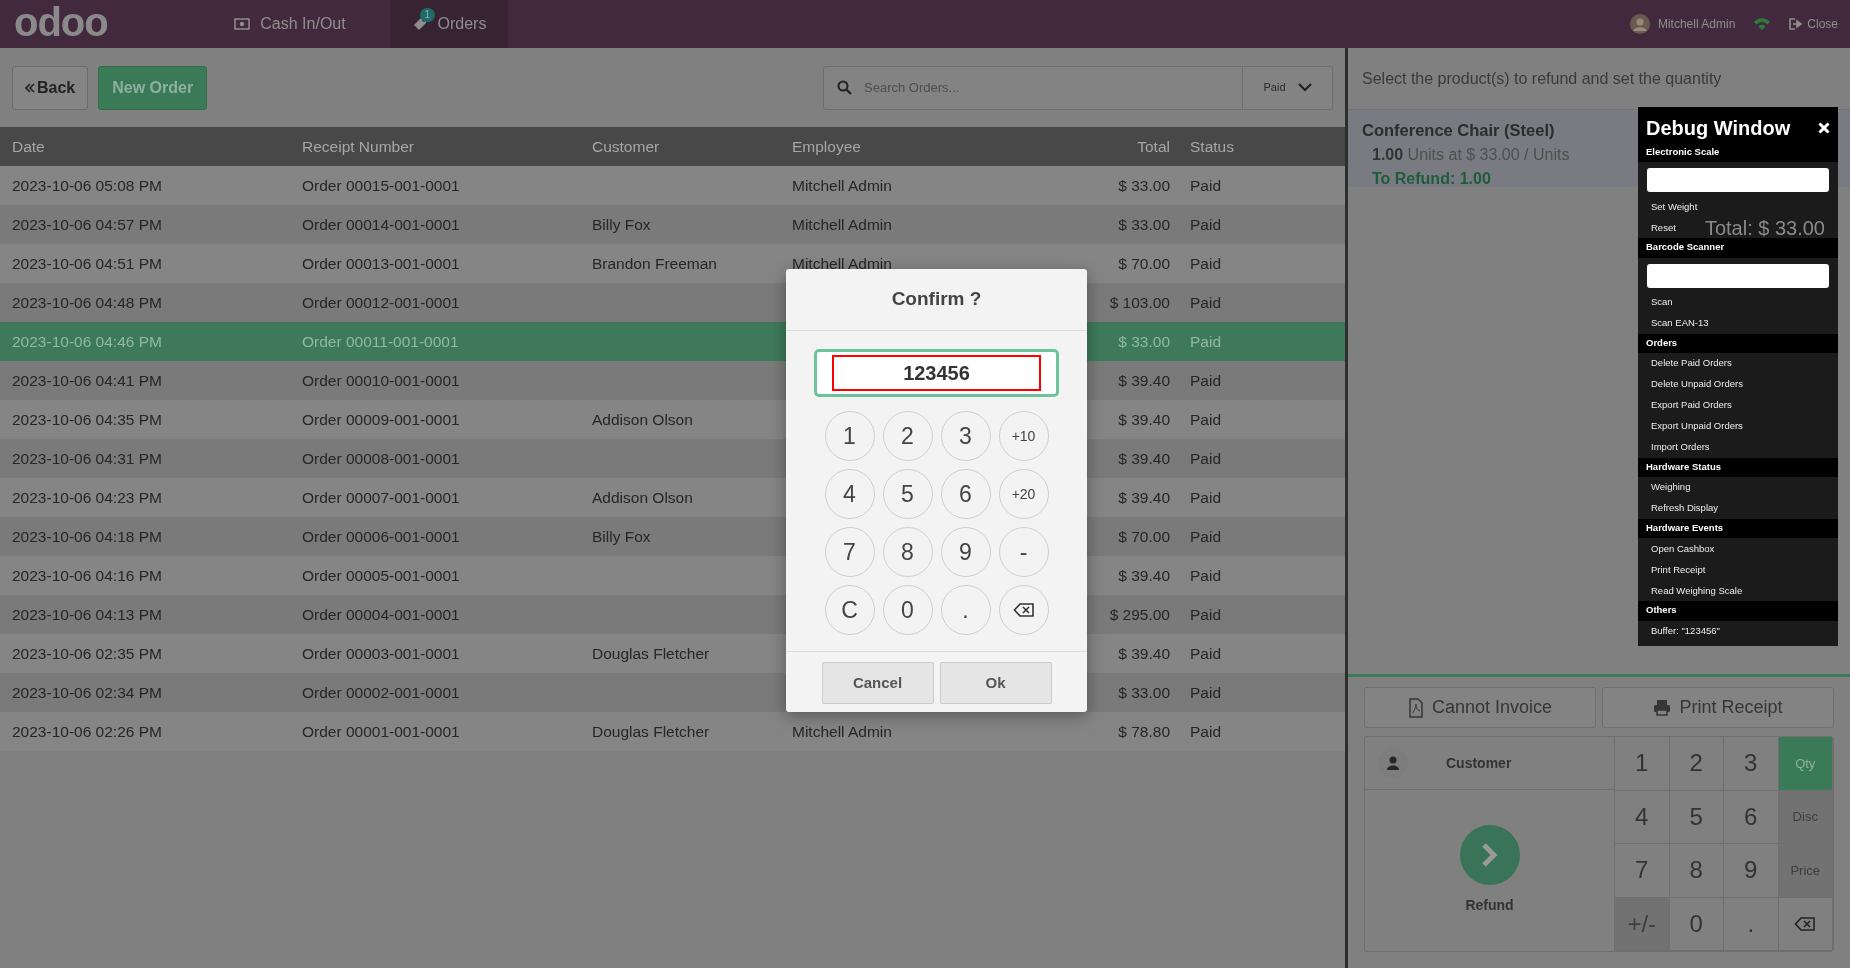 This screenshot has width=1850, height=968. I want to click on keypad-key: 8, so click(907, 552).